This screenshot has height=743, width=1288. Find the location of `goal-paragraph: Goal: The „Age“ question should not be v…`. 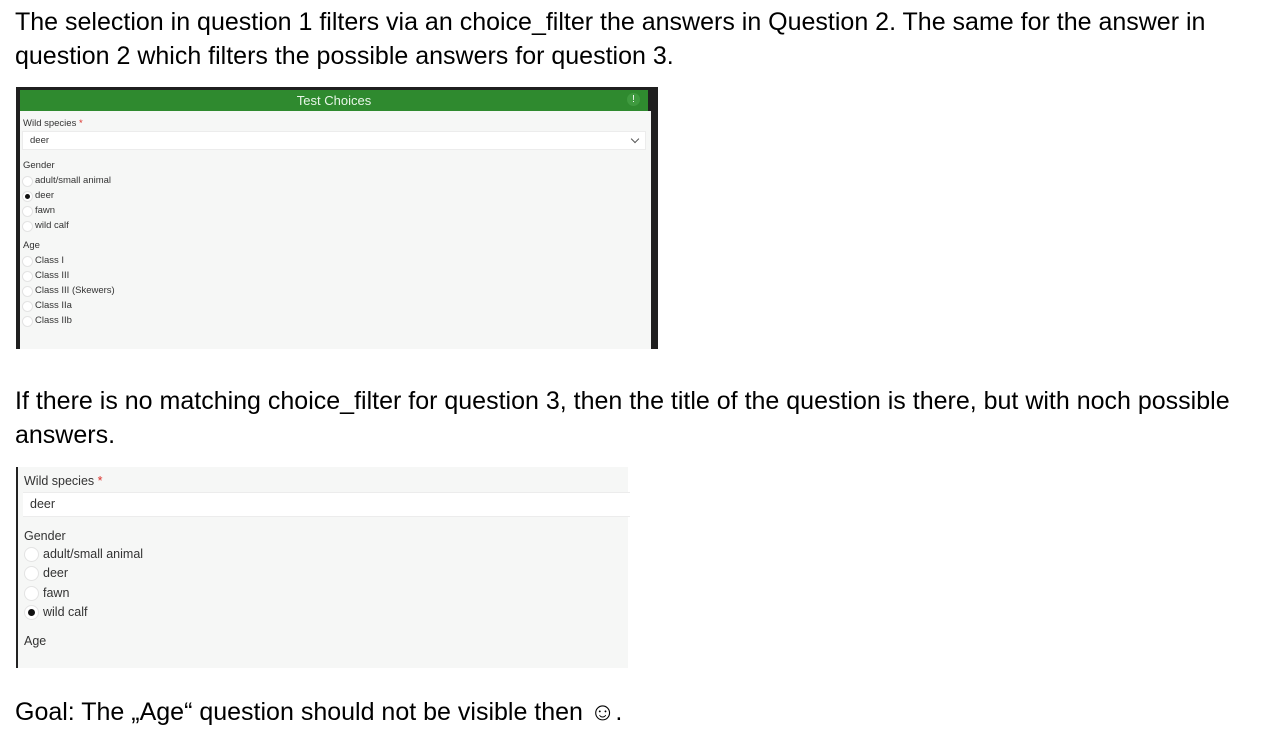

goal-paragraph: Goal: The „Age“ question should not be v… is located at coordinates (319, 712).